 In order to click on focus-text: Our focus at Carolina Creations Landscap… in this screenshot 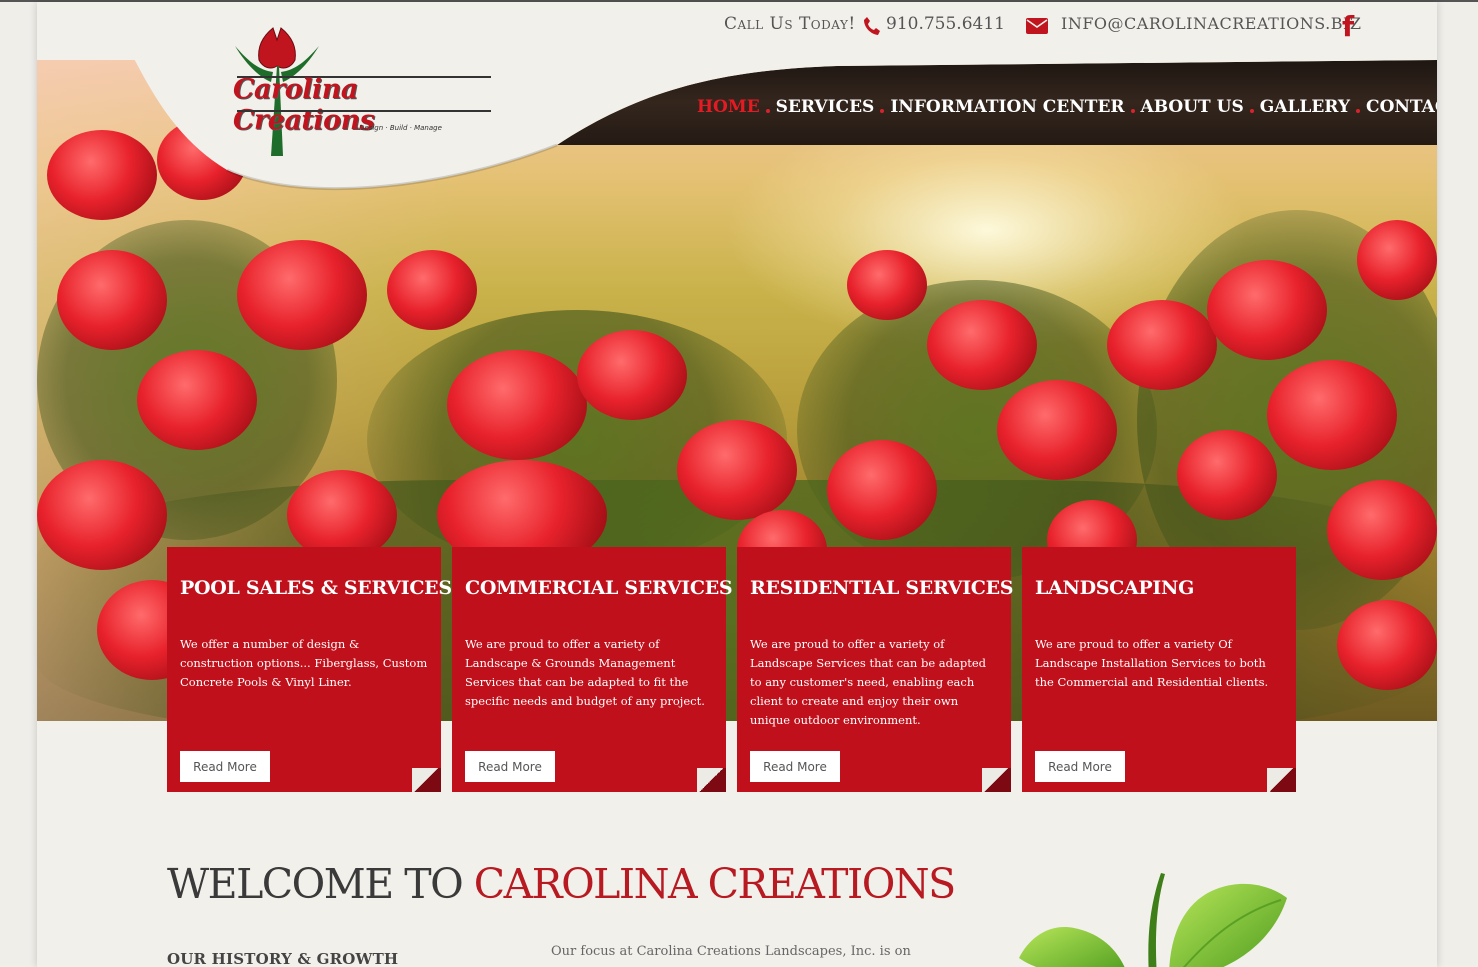, I will do `click(731, 951)`.